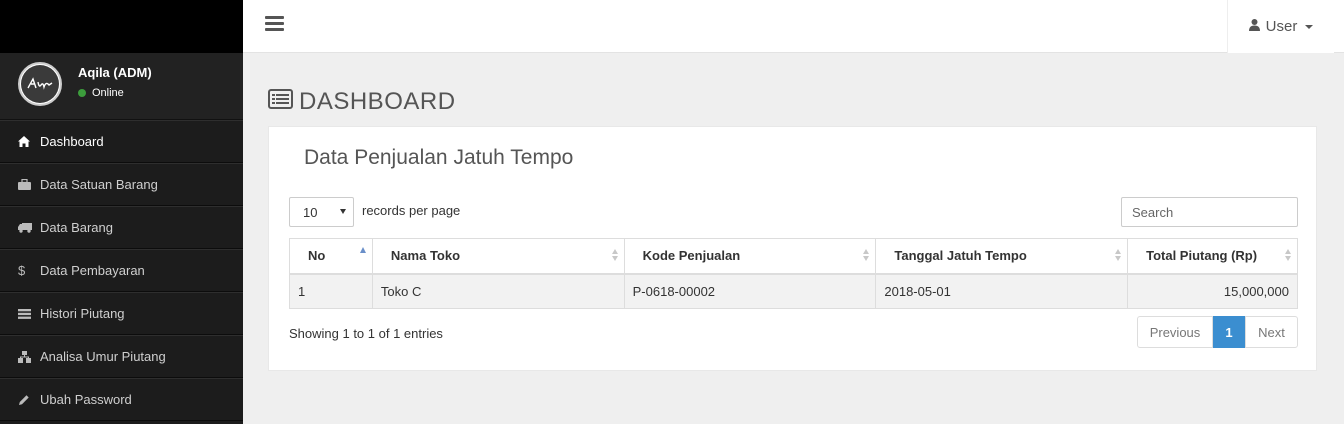 This screenshot has width=1344, height=424. What do you see at coordinates (498, 256) in the screenshot?
I see `column-header-nama-toko: Nama Toko` at bounding box center [498, 256].